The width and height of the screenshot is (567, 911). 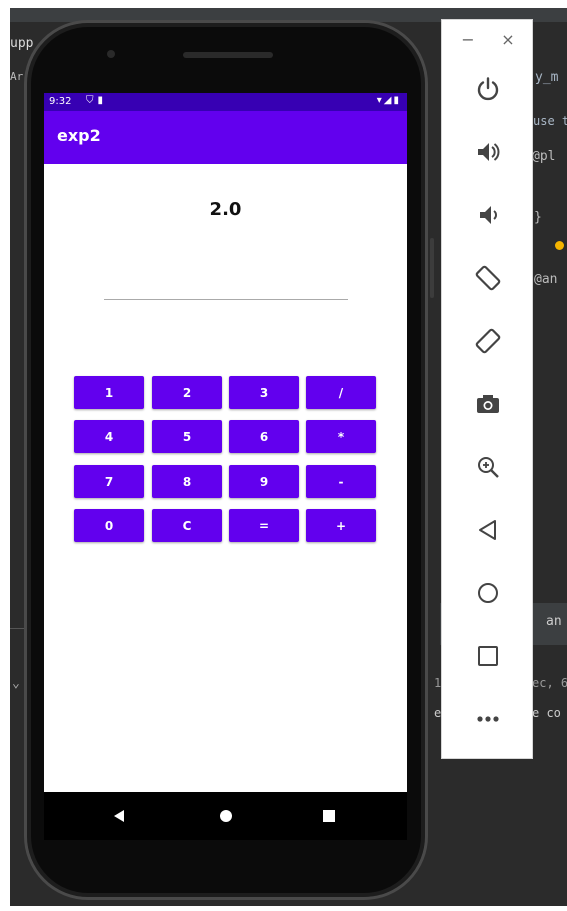 What do you see at coordinates (22, 43) in the screenshot?
I see `ide-fragment: upp` at bounding box center [22, 43].